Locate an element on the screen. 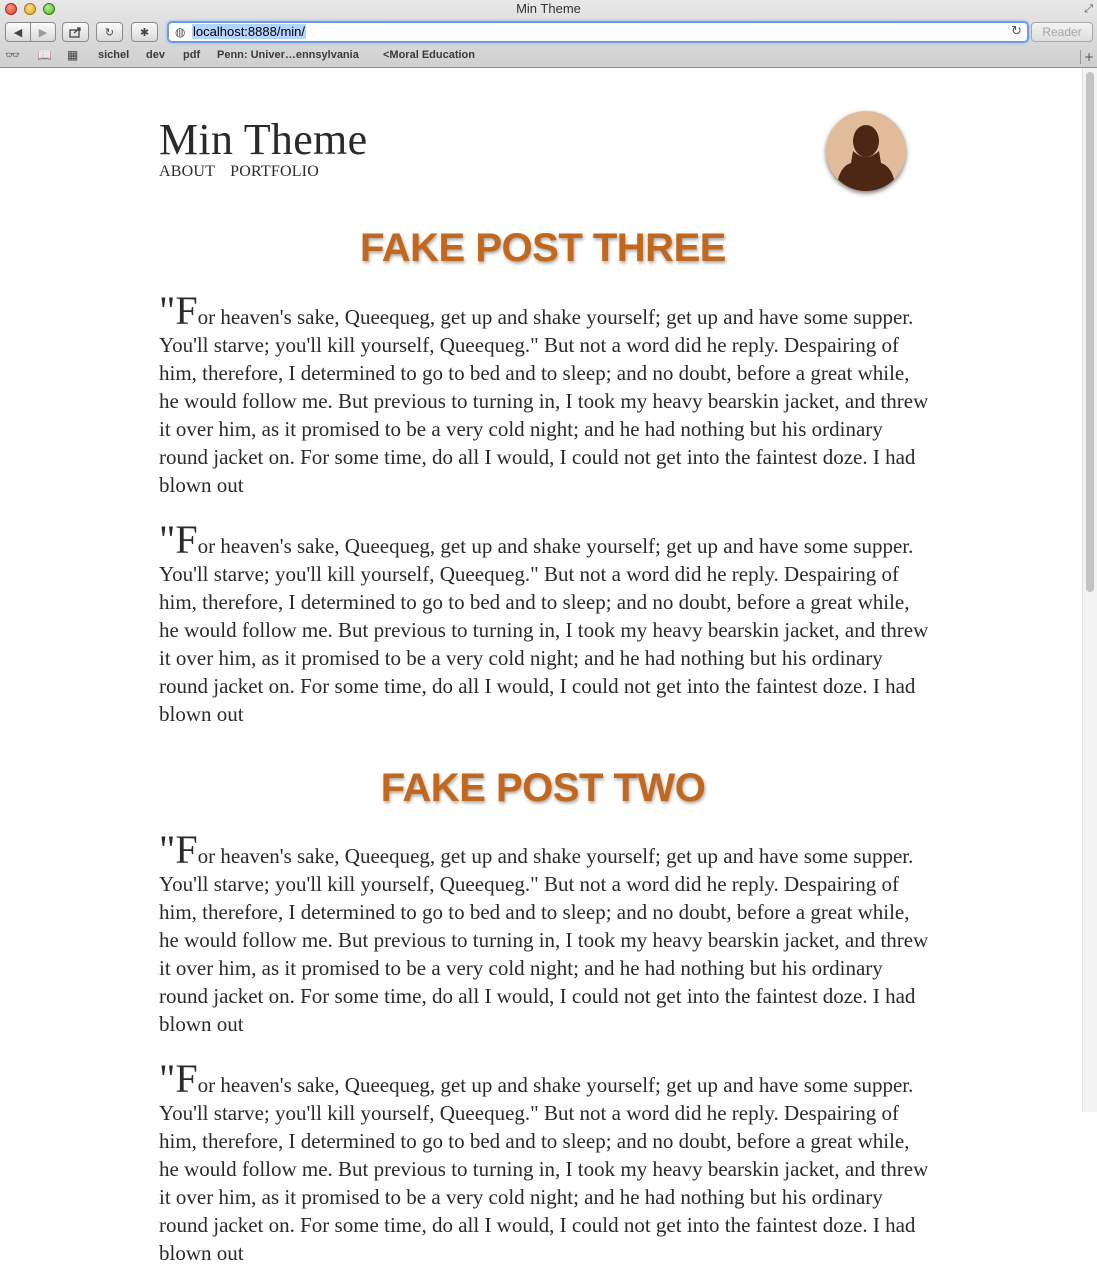  fullscreen-icon: ⤢ is located at coordinates (1088, 9).